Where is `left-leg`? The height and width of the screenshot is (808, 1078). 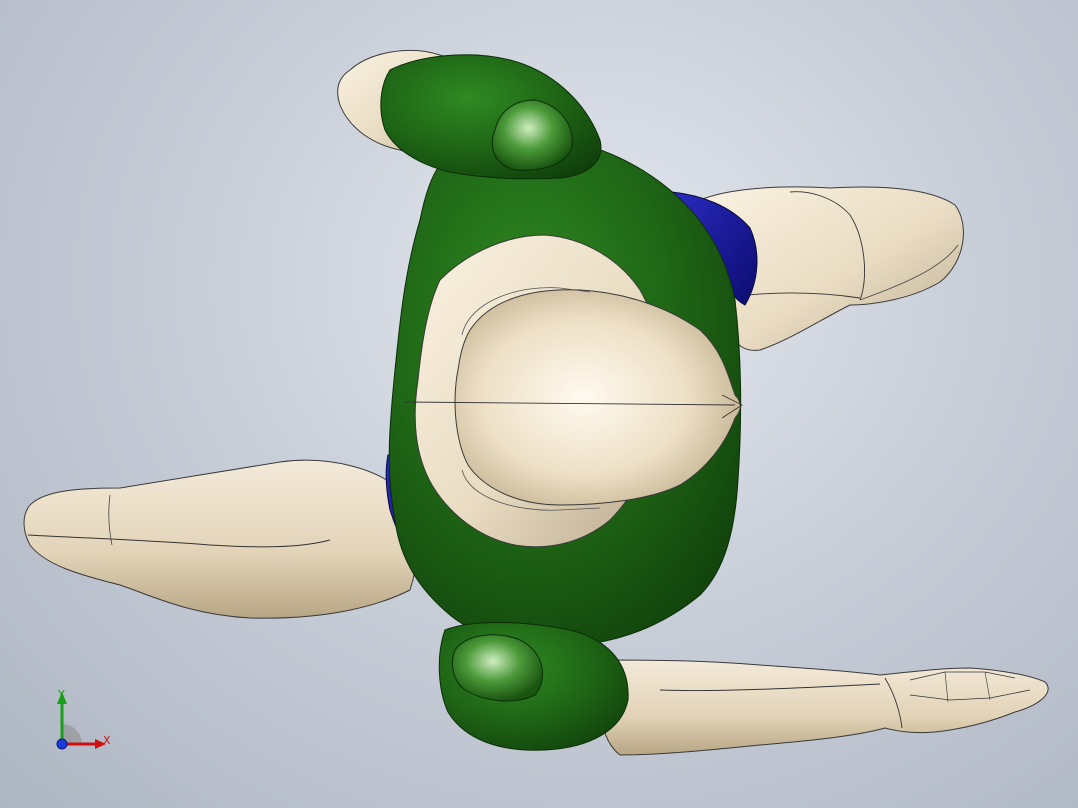
left-leg is located at coordinates (220, 539).